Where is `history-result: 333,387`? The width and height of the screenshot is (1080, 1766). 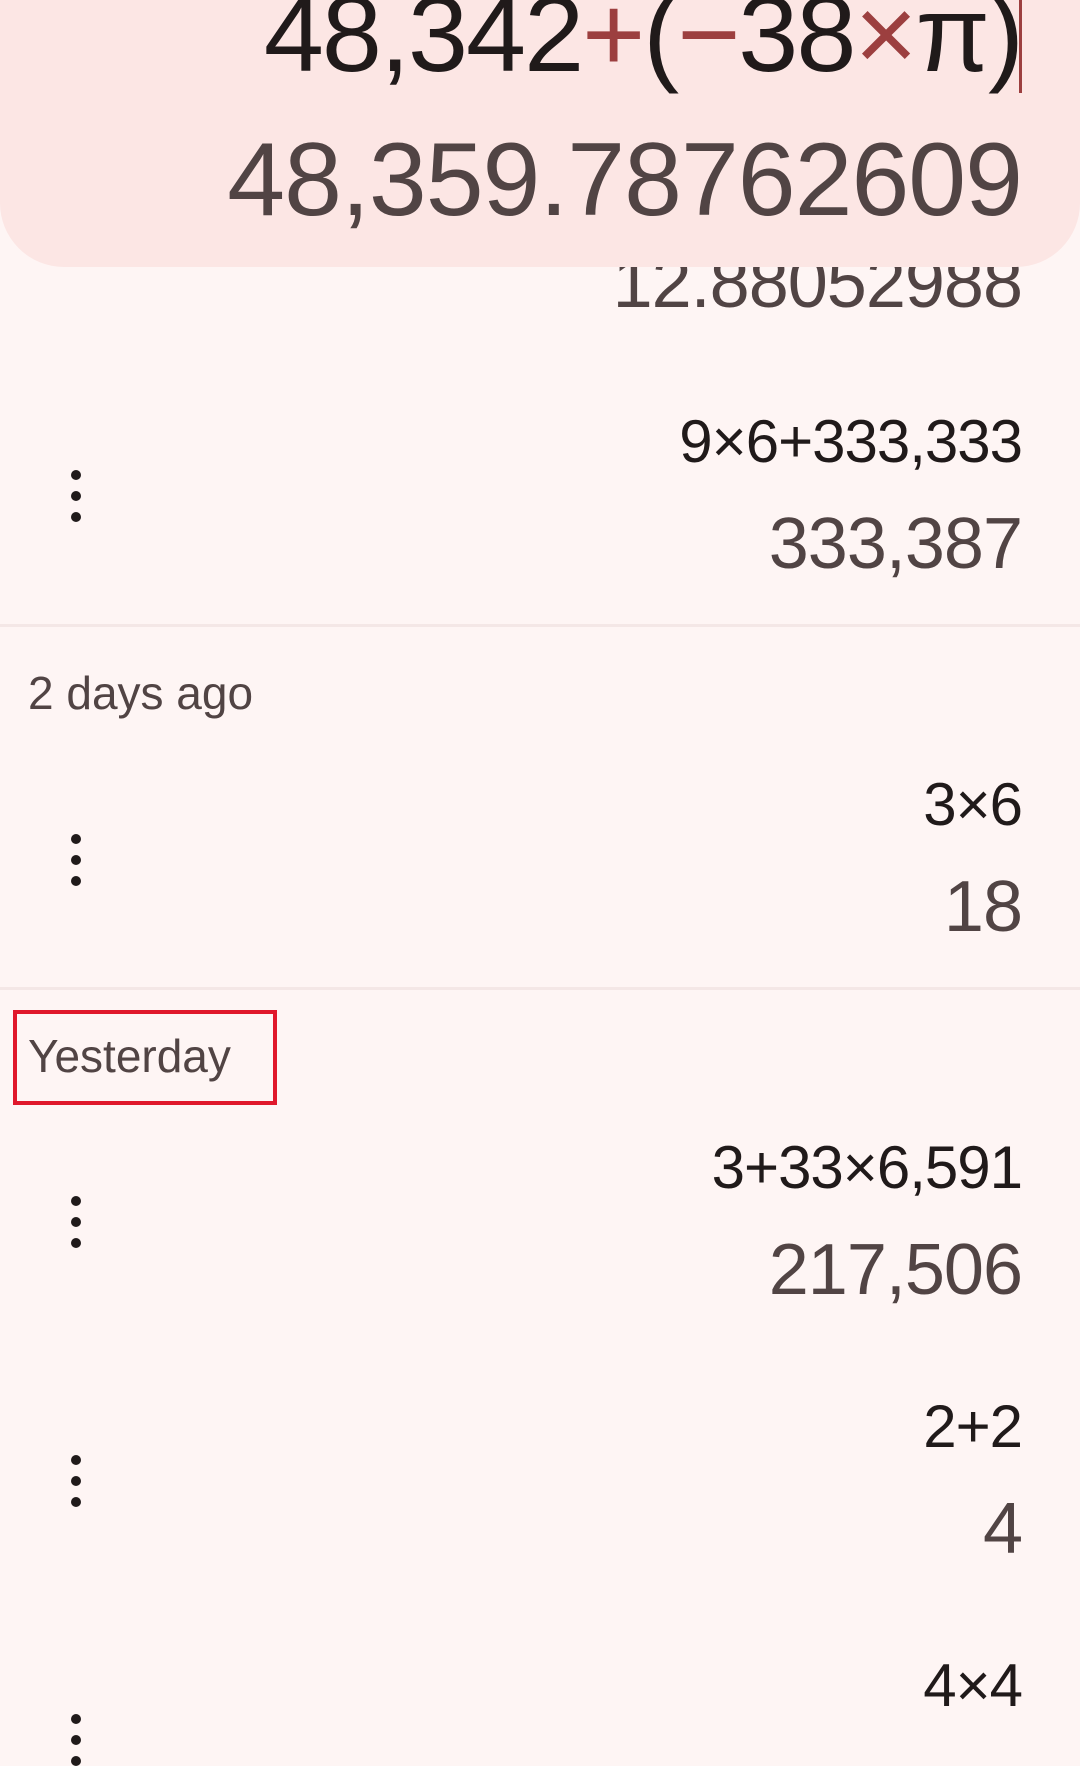 history-result: 333,387 is located at coordinates (895, 544).